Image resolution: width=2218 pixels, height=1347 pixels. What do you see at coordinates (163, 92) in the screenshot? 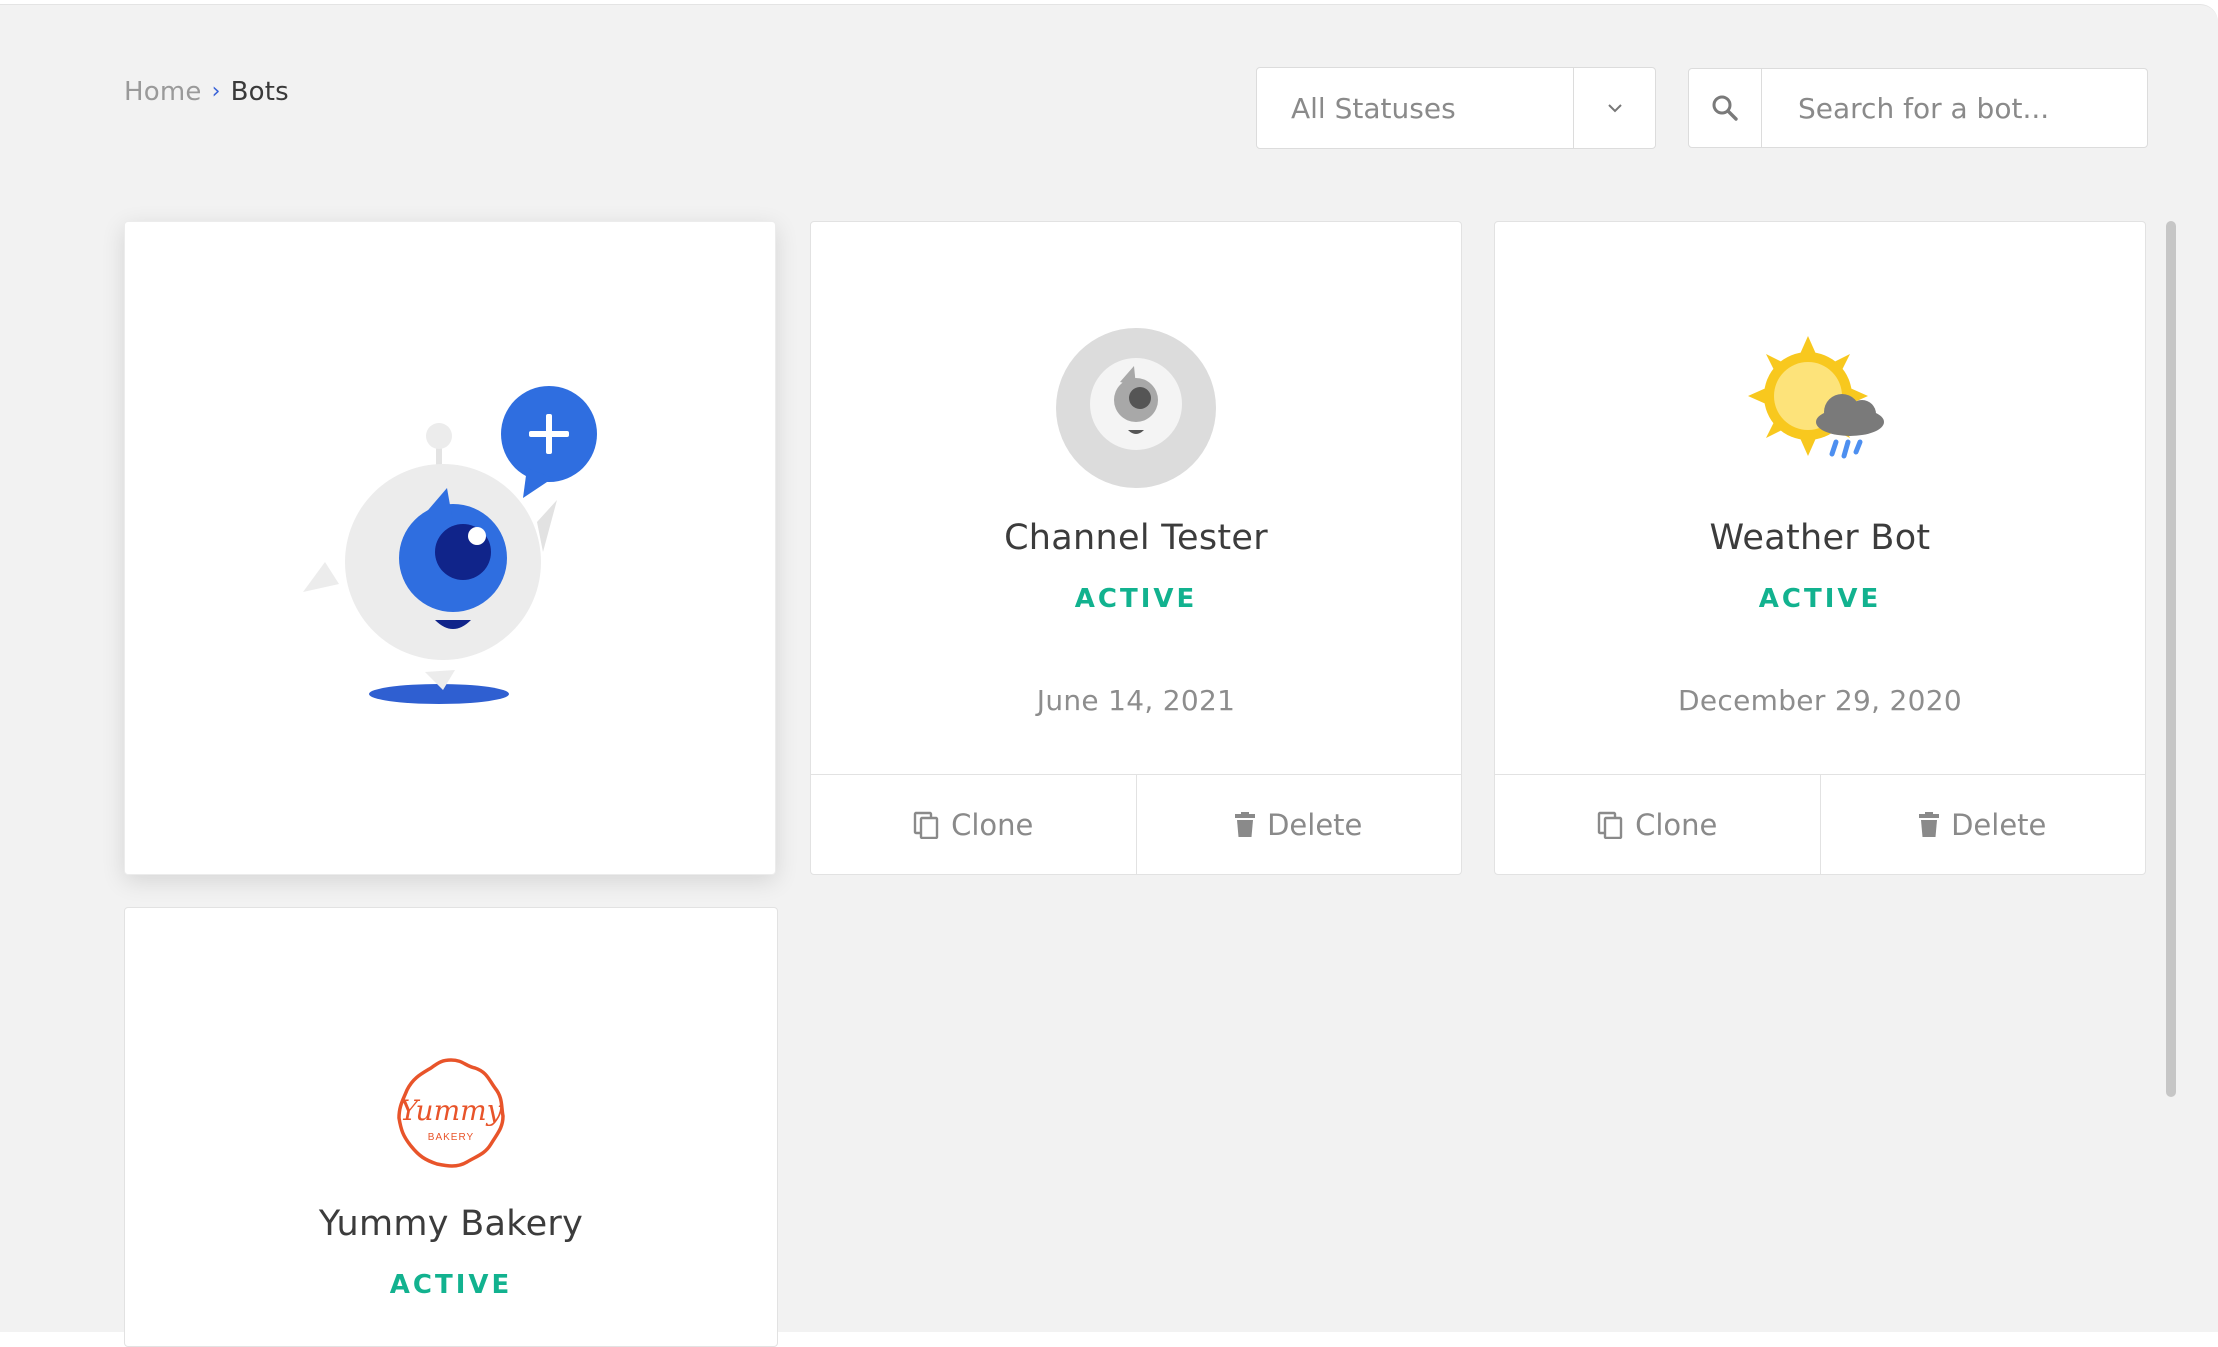
I see `breadcrumb-home-link: Home` at bounding box center [163, 92].